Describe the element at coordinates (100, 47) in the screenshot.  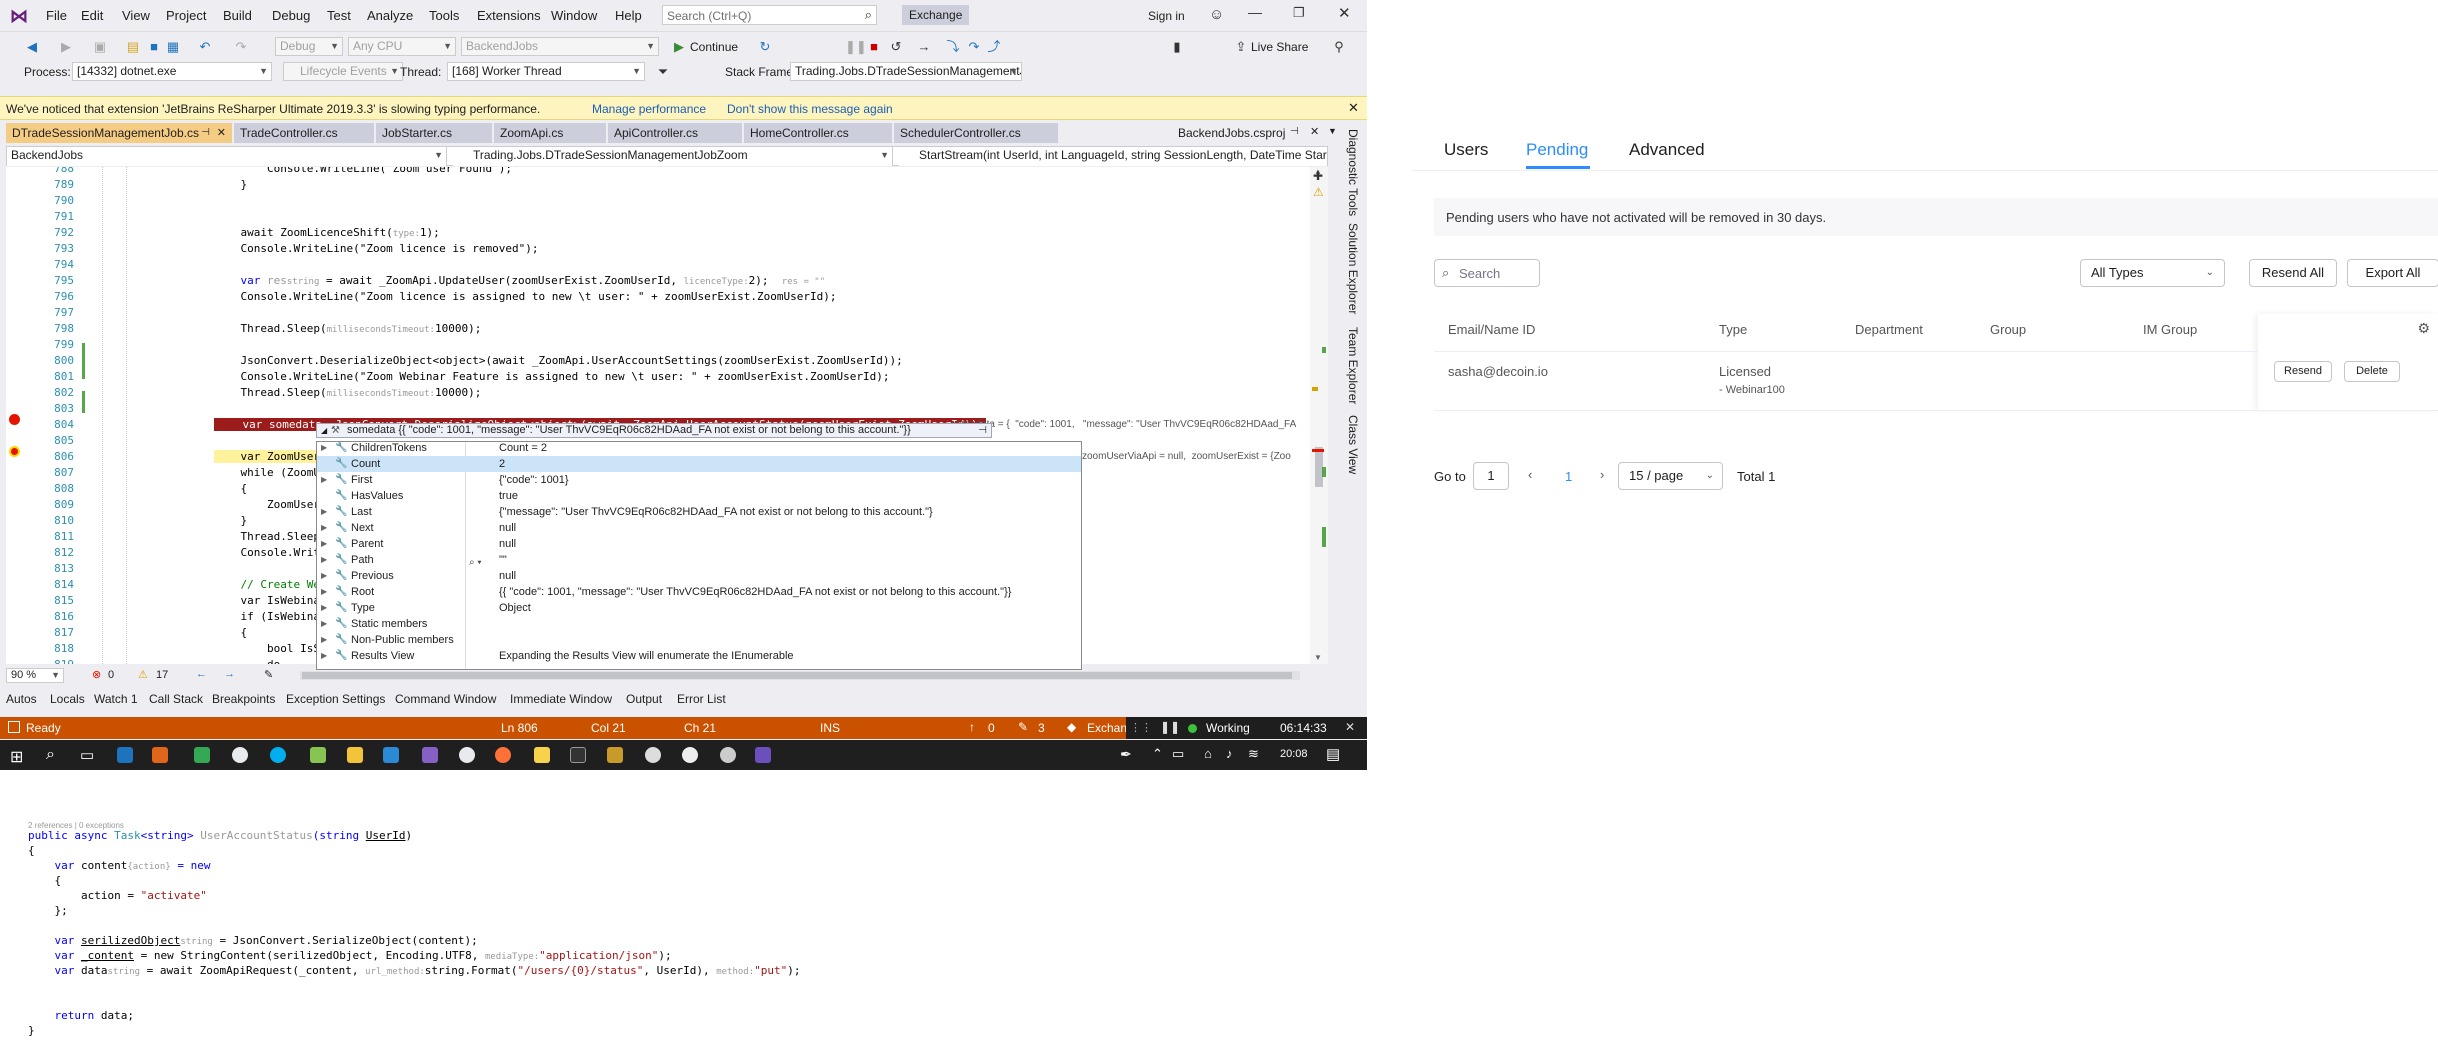
I see `new-project-icon: ▣` at that location.